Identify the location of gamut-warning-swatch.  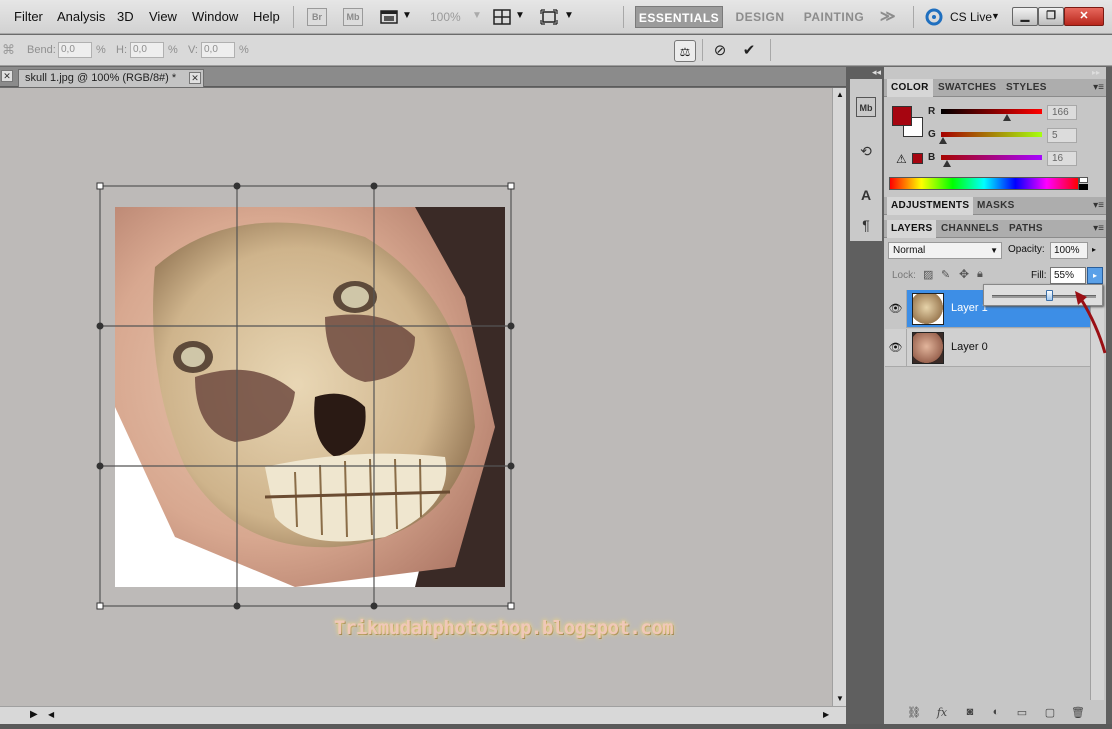
(917, 158).